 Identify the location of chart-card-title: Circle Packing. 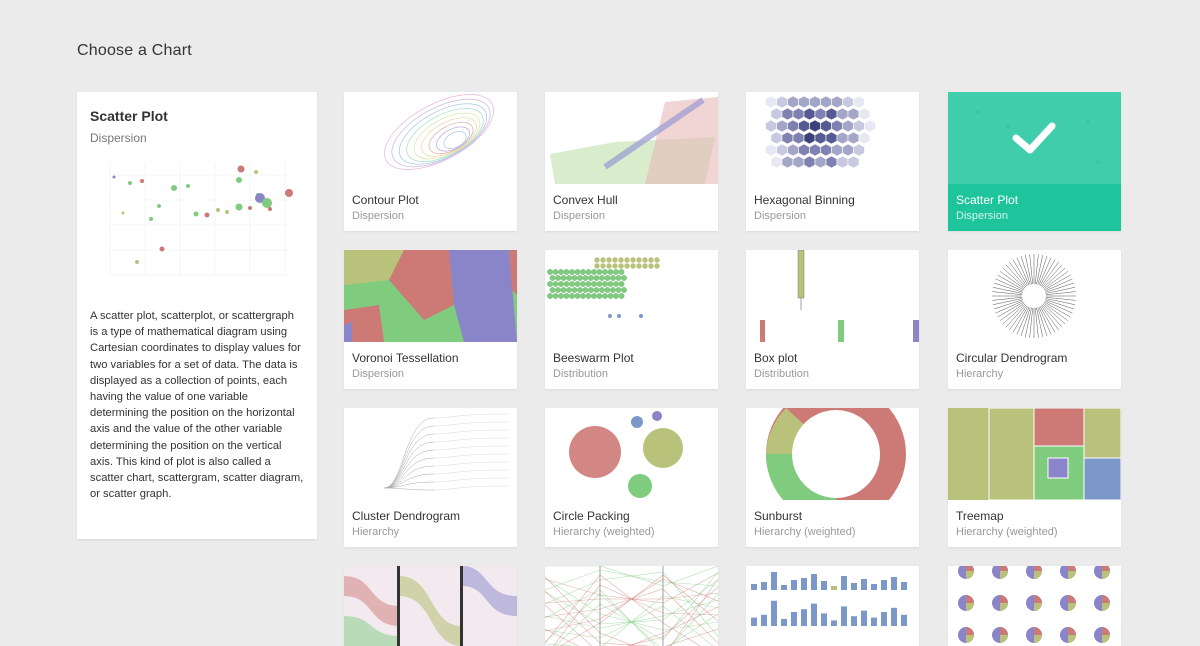
(591, 516).